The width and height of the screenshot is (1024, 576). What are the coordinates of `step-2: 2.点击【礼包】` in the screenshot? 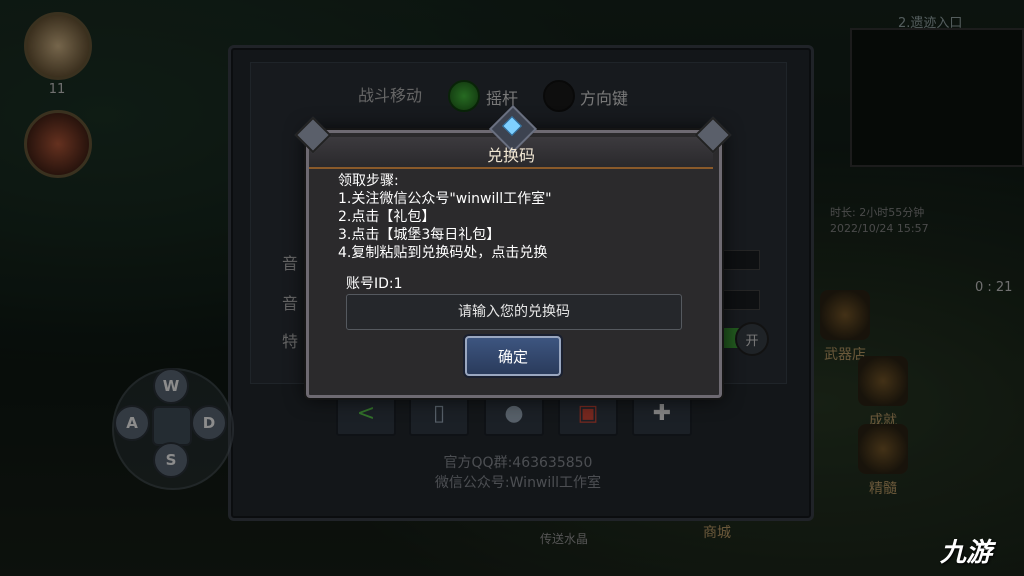 It's located at (387, 217).